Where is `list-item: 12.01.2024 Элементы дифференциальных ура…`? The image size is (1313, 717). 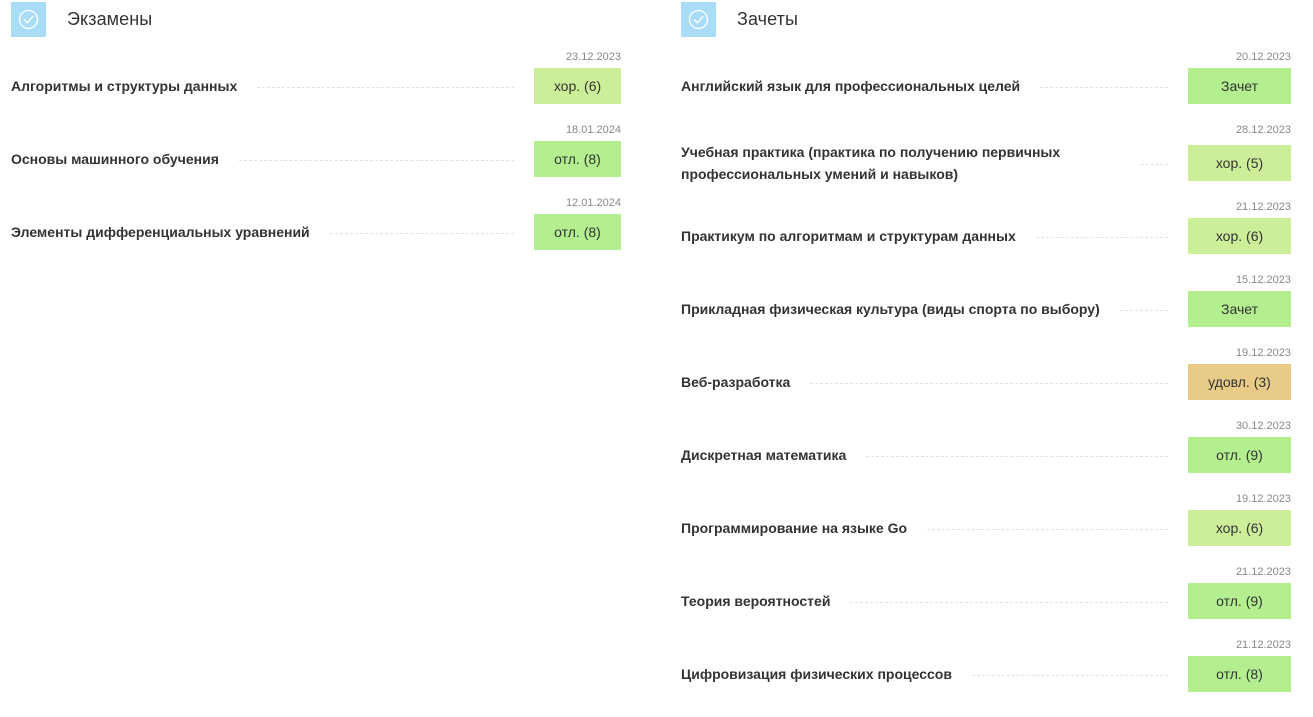 list-item: 12.01.2024 Элементы дифференциальных ура… is located at coordinates (316, 233).